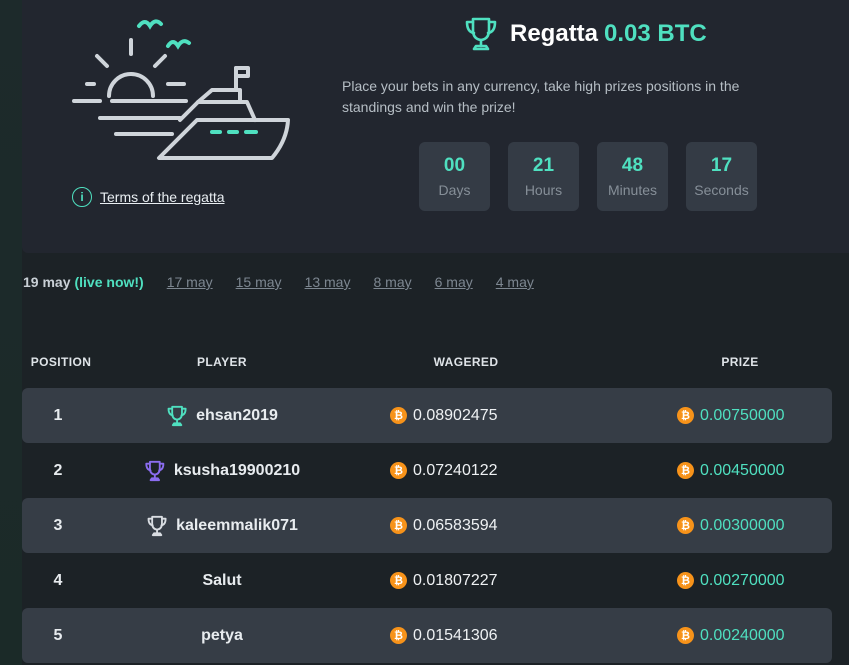 The width and height of the screenshot is (849, 665). I want to click on live-now-label: (live now!), so click(109, 282).